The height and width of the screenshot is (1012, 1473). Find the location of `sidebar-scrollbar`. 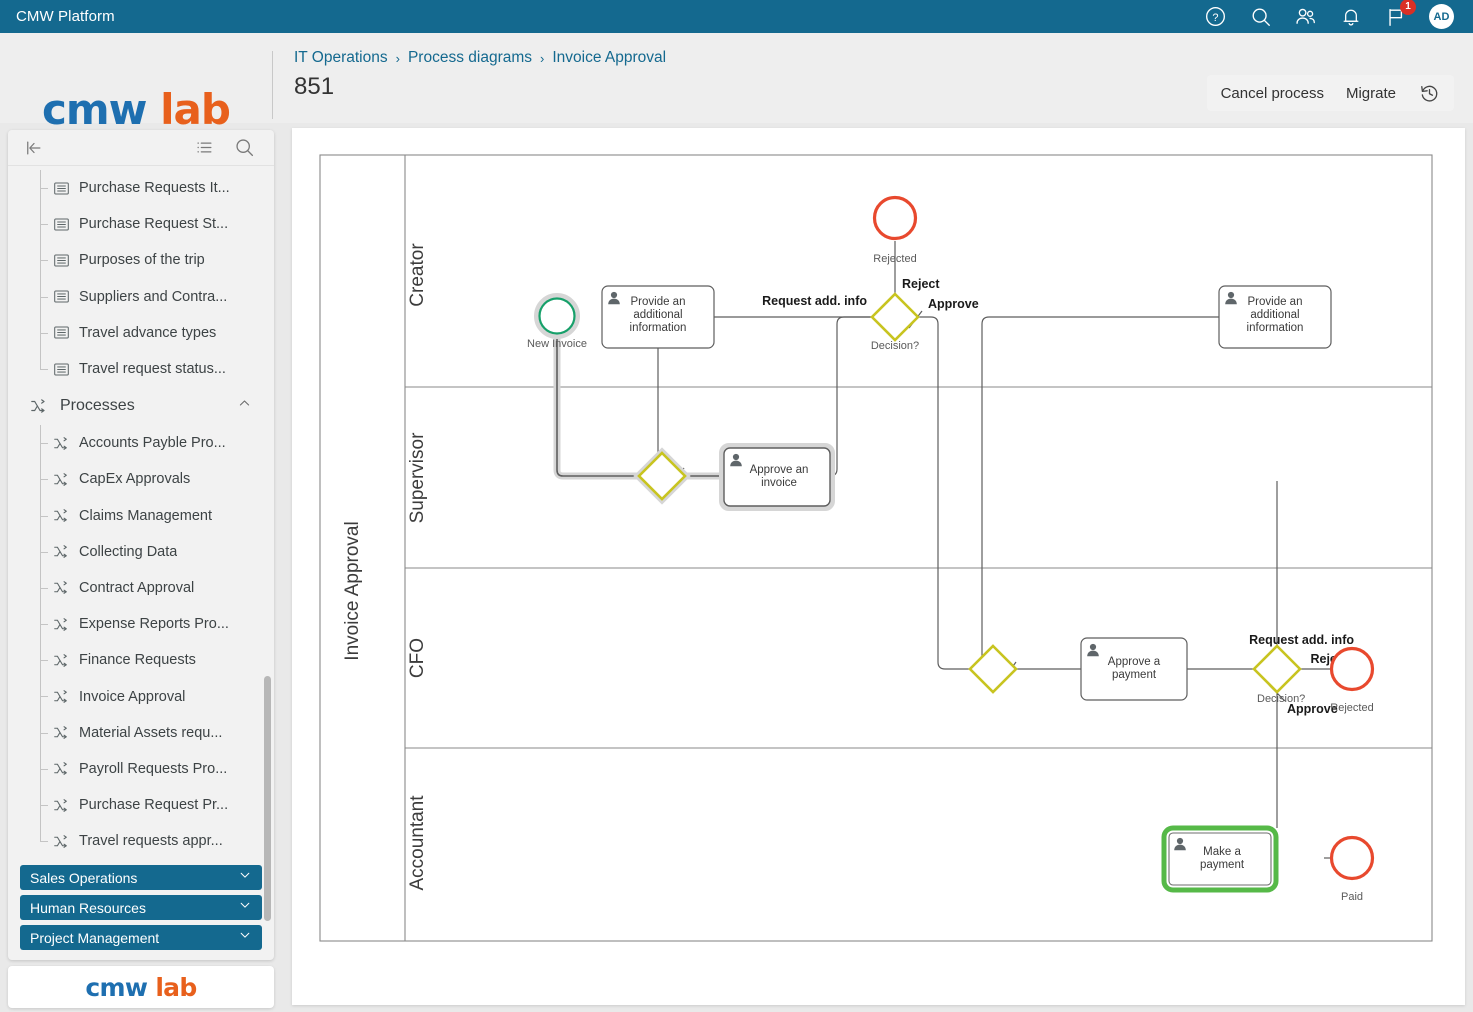

sidebar-scrollbar is located at coordinates (267, 798).